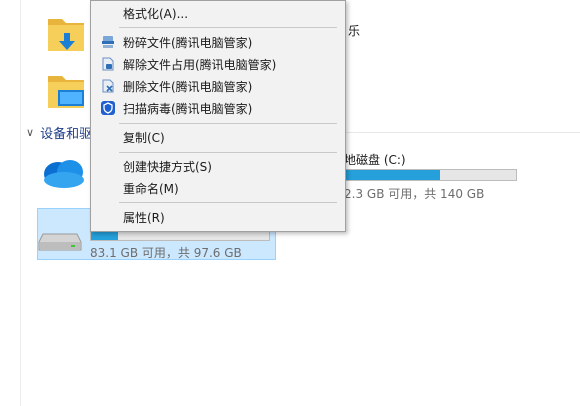 This screenshot has width=580, height=406. Describe the element at coordinates (414, 194) in the screenshot. I see `drive-c-sizes: 2.3 GB 可用，共 140 GB` at that location.